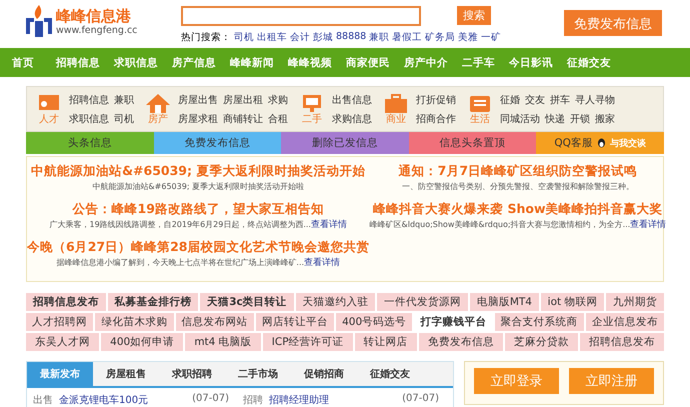 The width and height of the screenshot is (690, 407). I want to click on partner-link: 400如何申请, so click(142, 342).